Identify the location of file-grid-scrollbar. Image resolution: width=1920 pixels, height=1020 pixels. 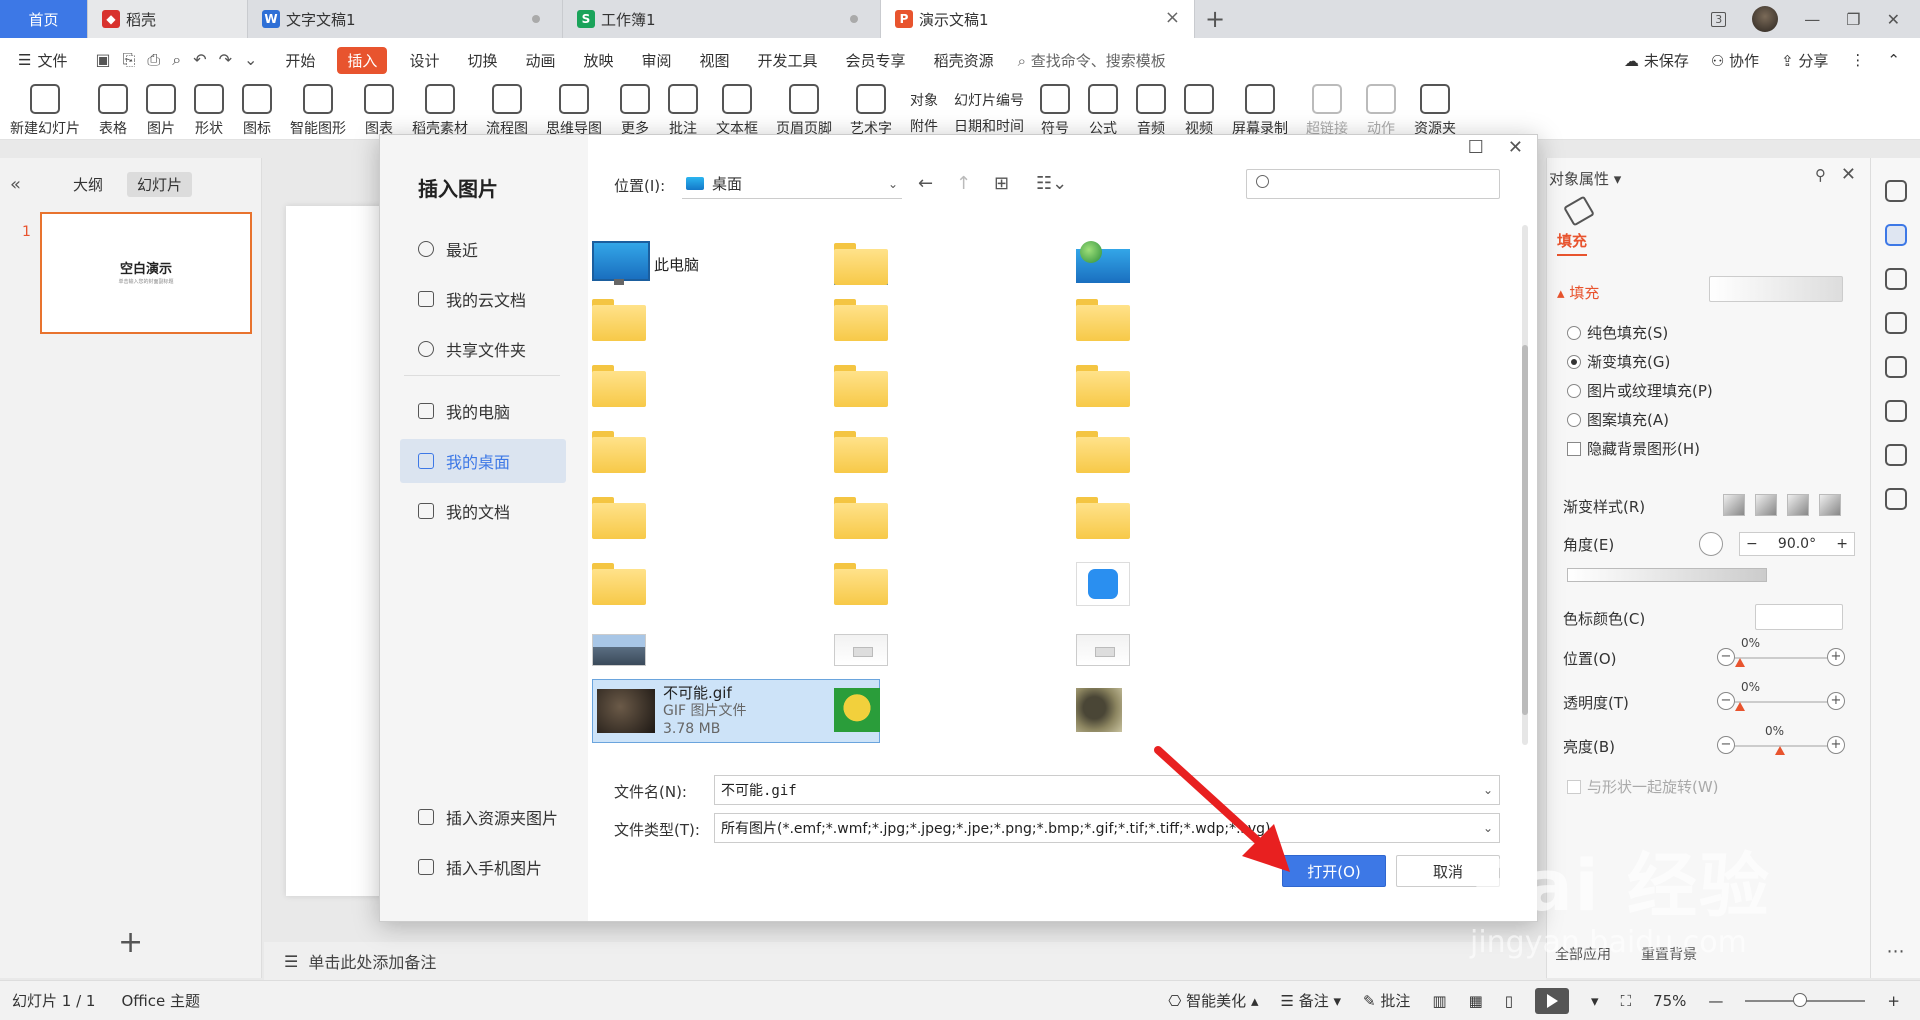
(1525, 485).